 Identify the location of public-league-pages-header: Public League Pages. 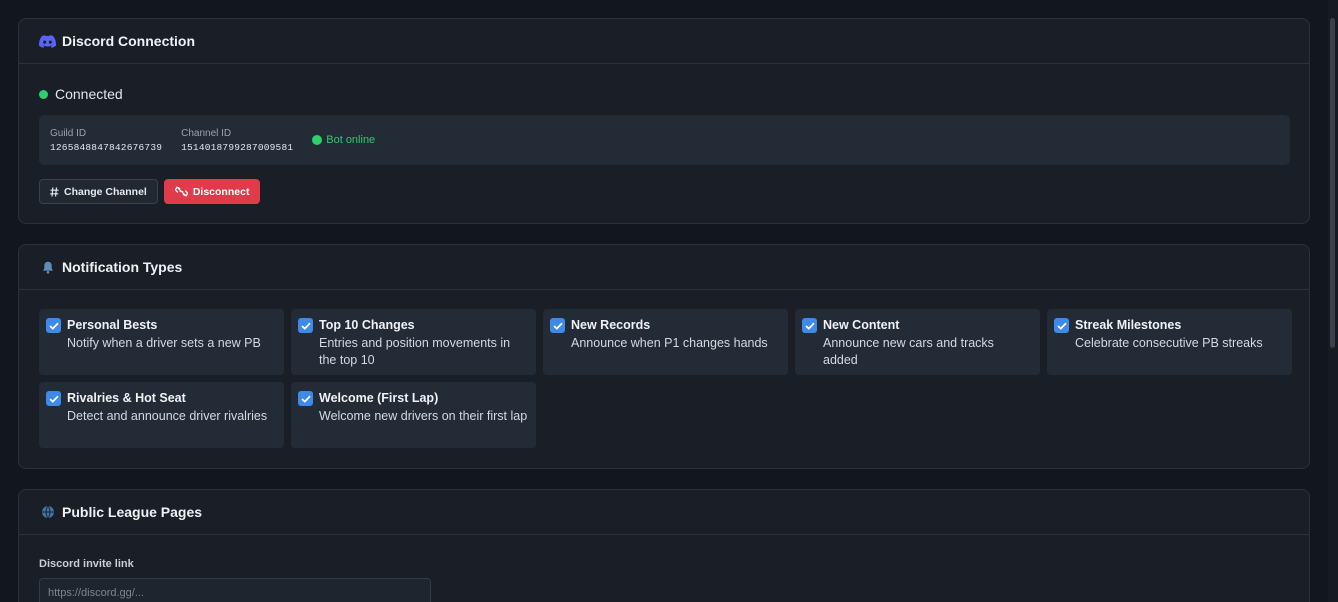
(664, 512).